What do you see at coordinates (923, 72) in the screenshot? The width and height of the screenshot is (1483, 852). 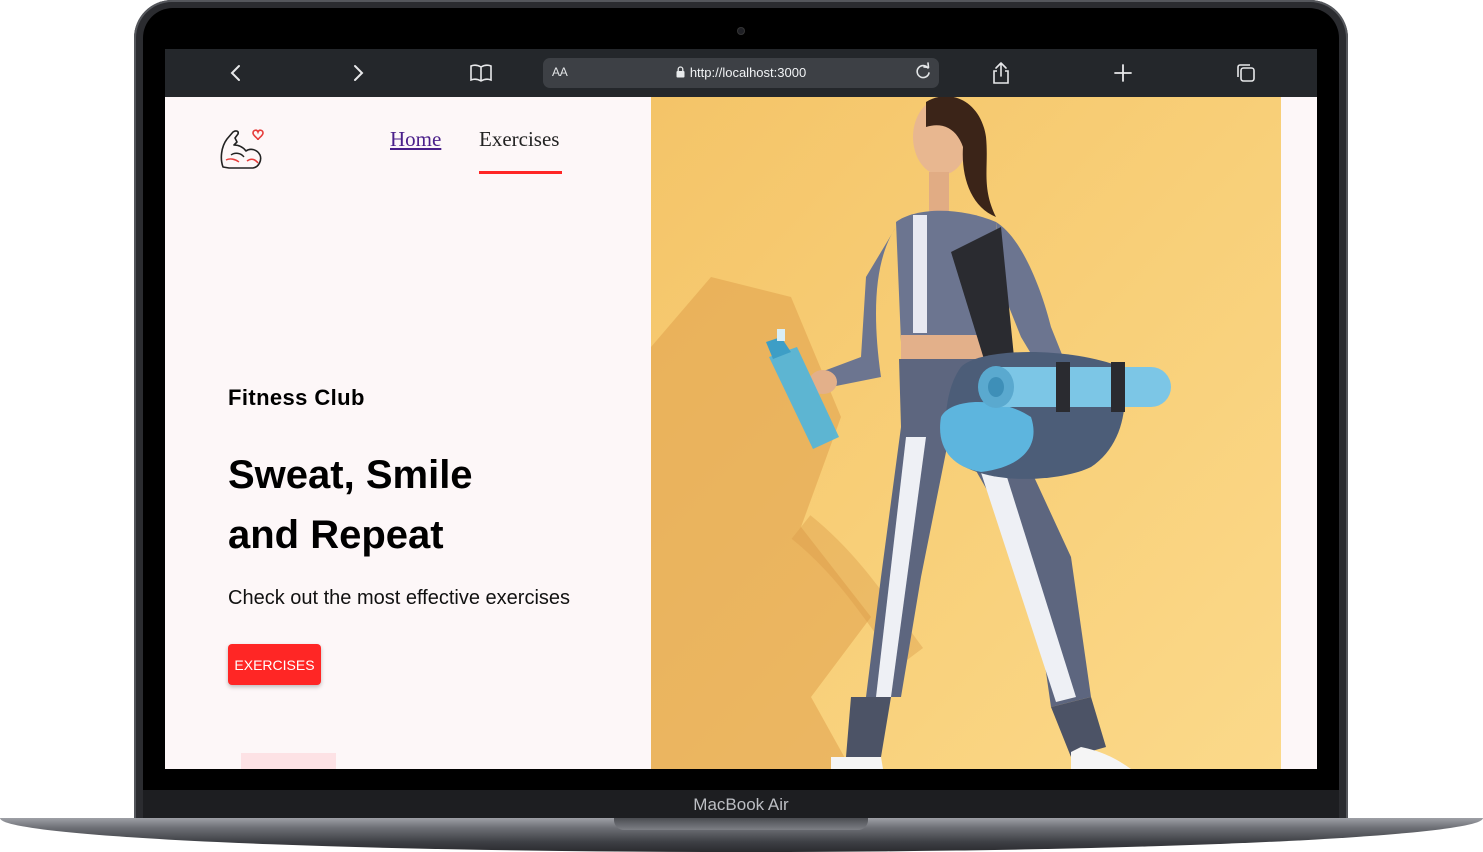 I see `reload-icon` at bounding box center [923, 72].